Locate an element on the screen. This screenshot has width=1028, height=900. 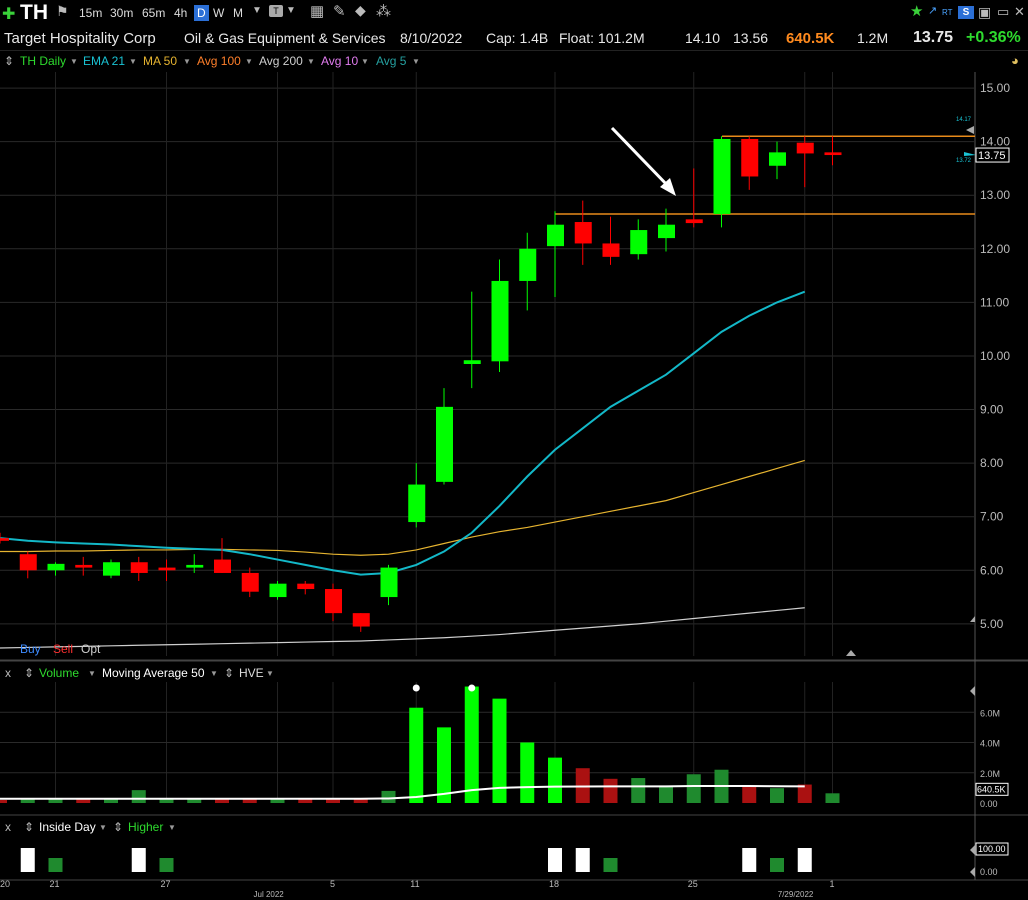
time-tick-label: 5 is located at coordinates (332, 884).